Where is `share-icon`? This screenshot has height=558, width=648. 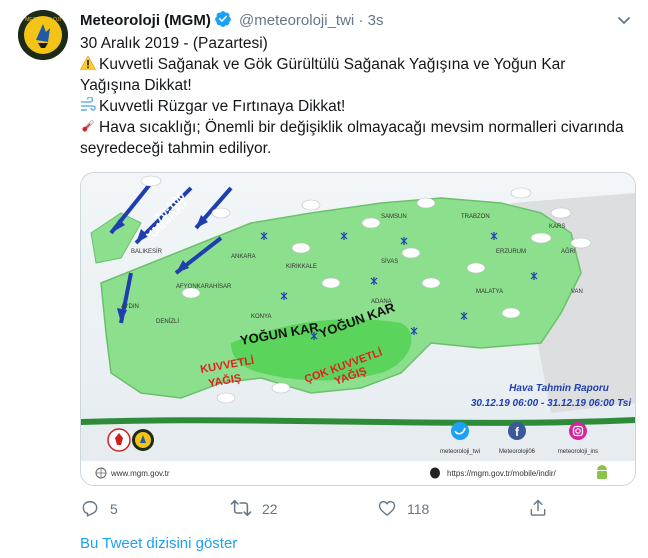
share-icon is located at coordinates (538, 509).